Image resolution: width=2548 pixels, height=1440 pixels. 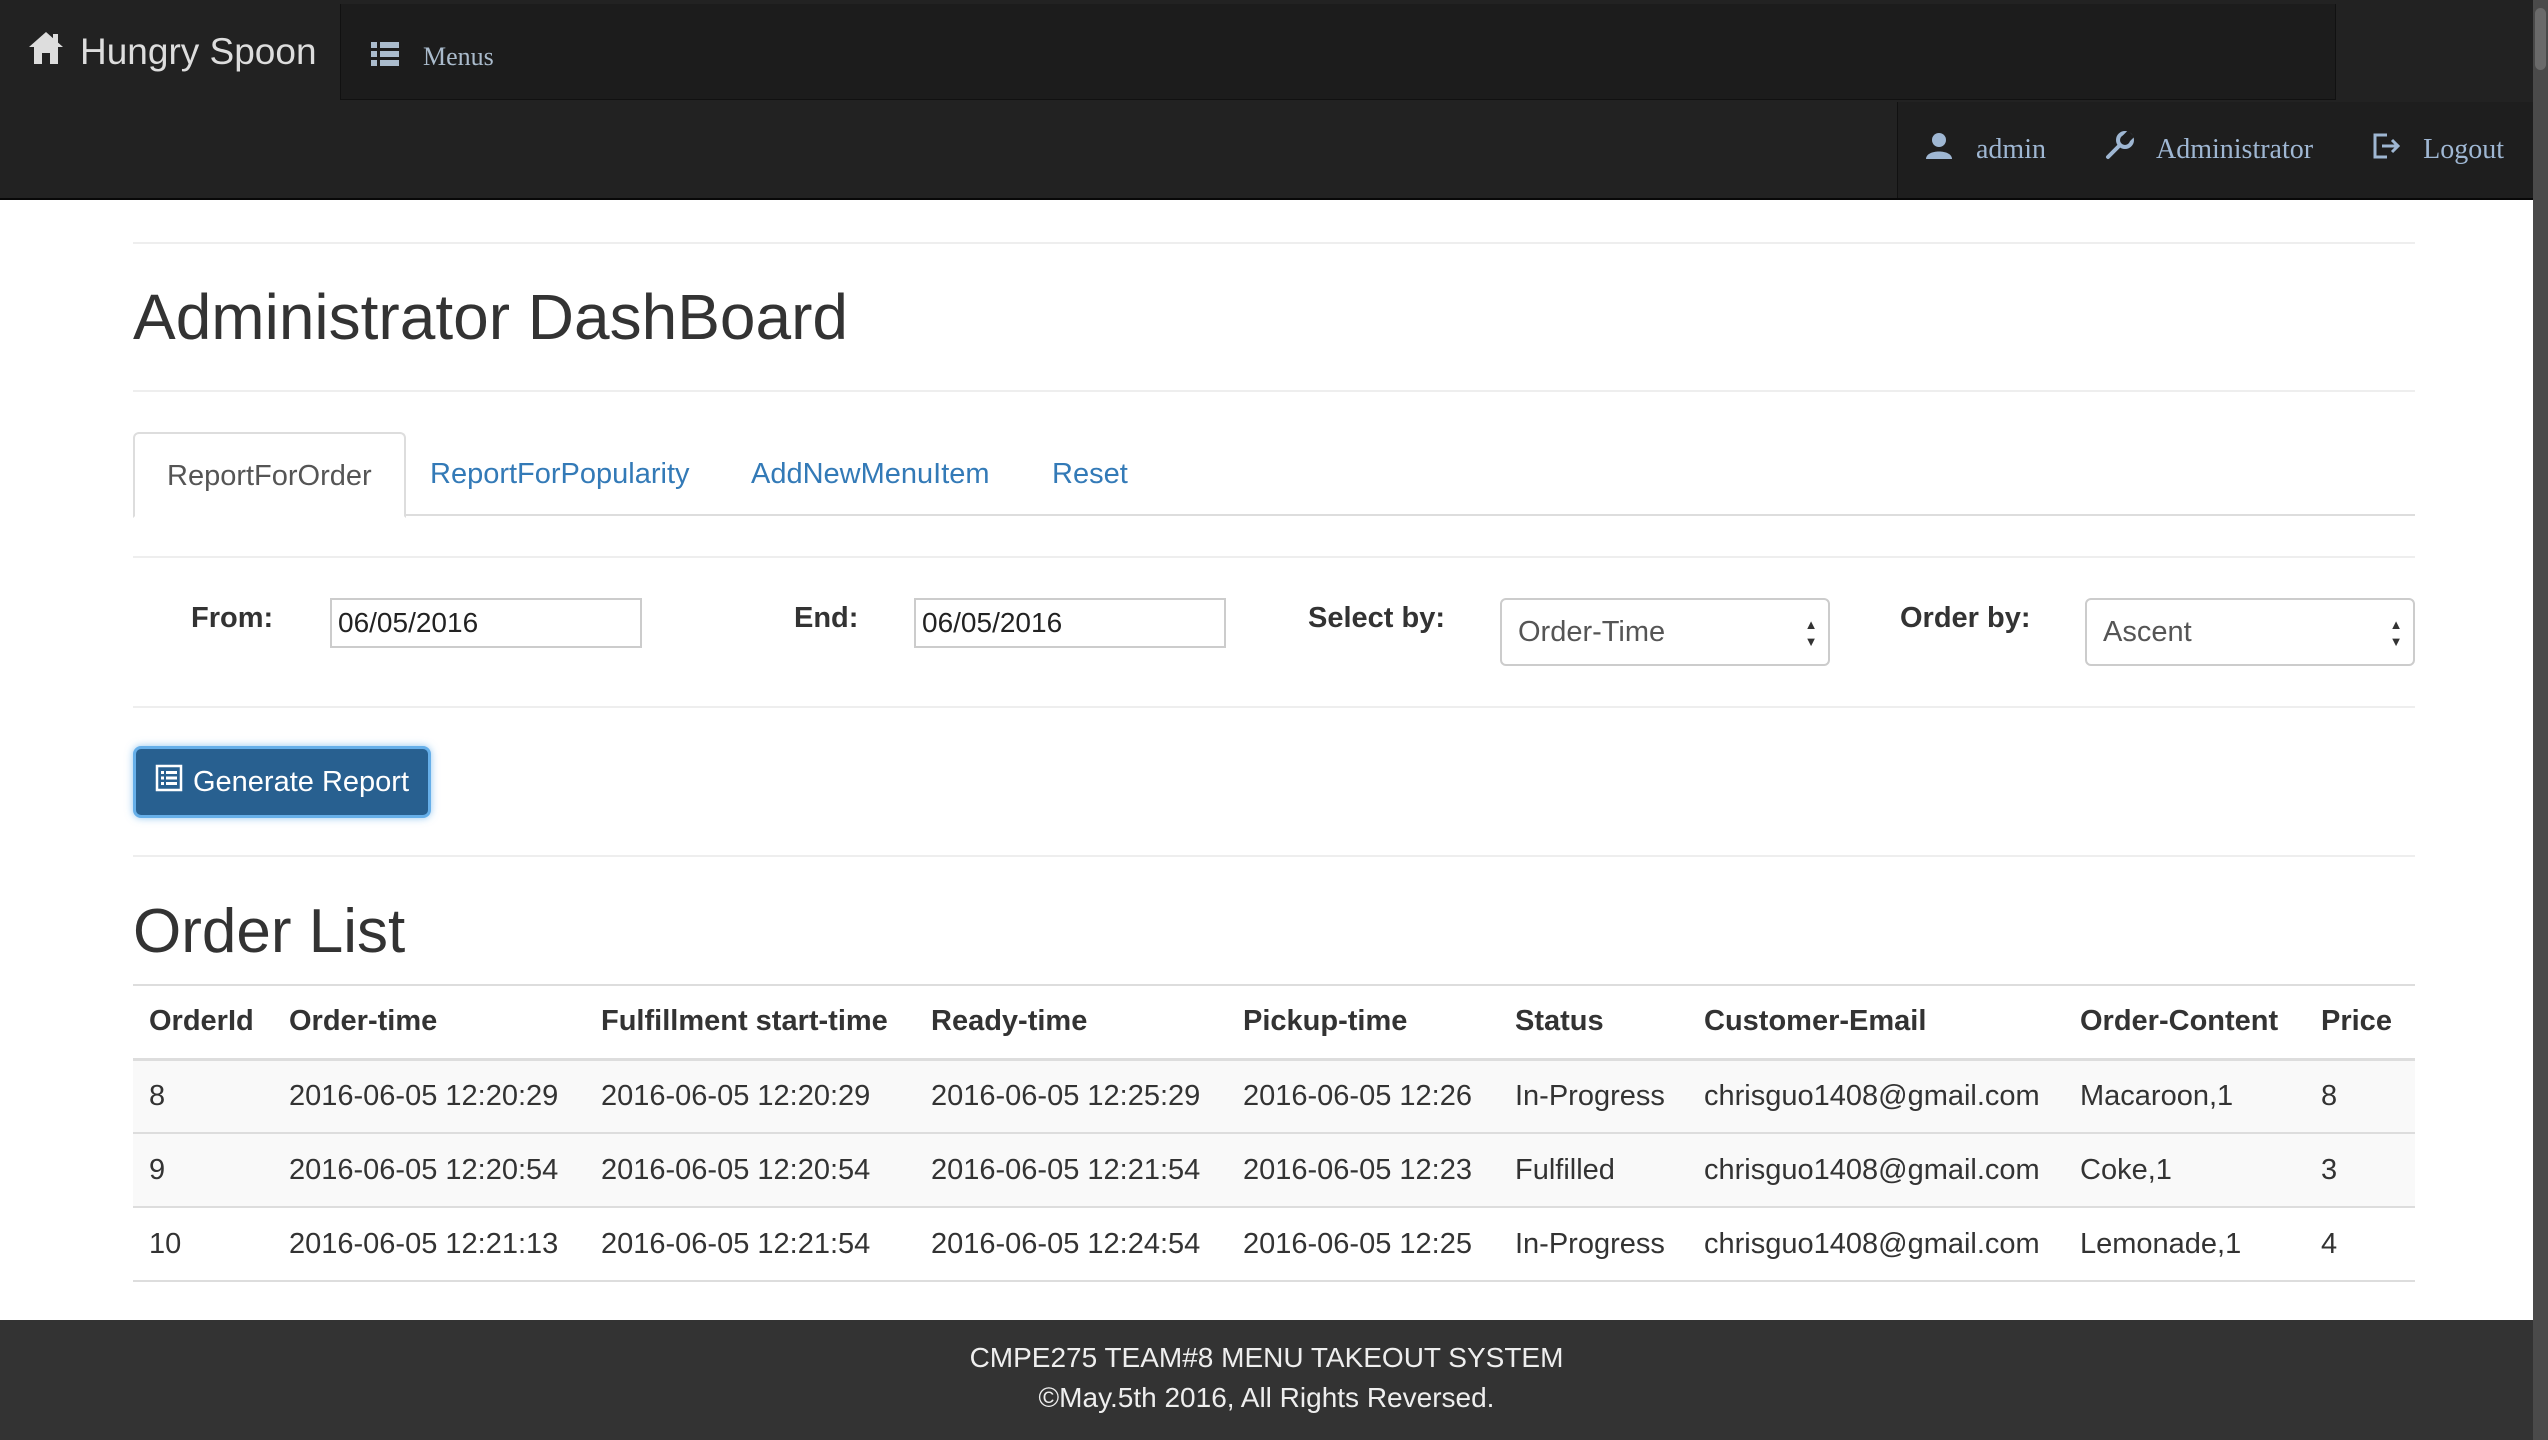 I want to click on select-by-label: Select by:, so click(x=1376, y=618).